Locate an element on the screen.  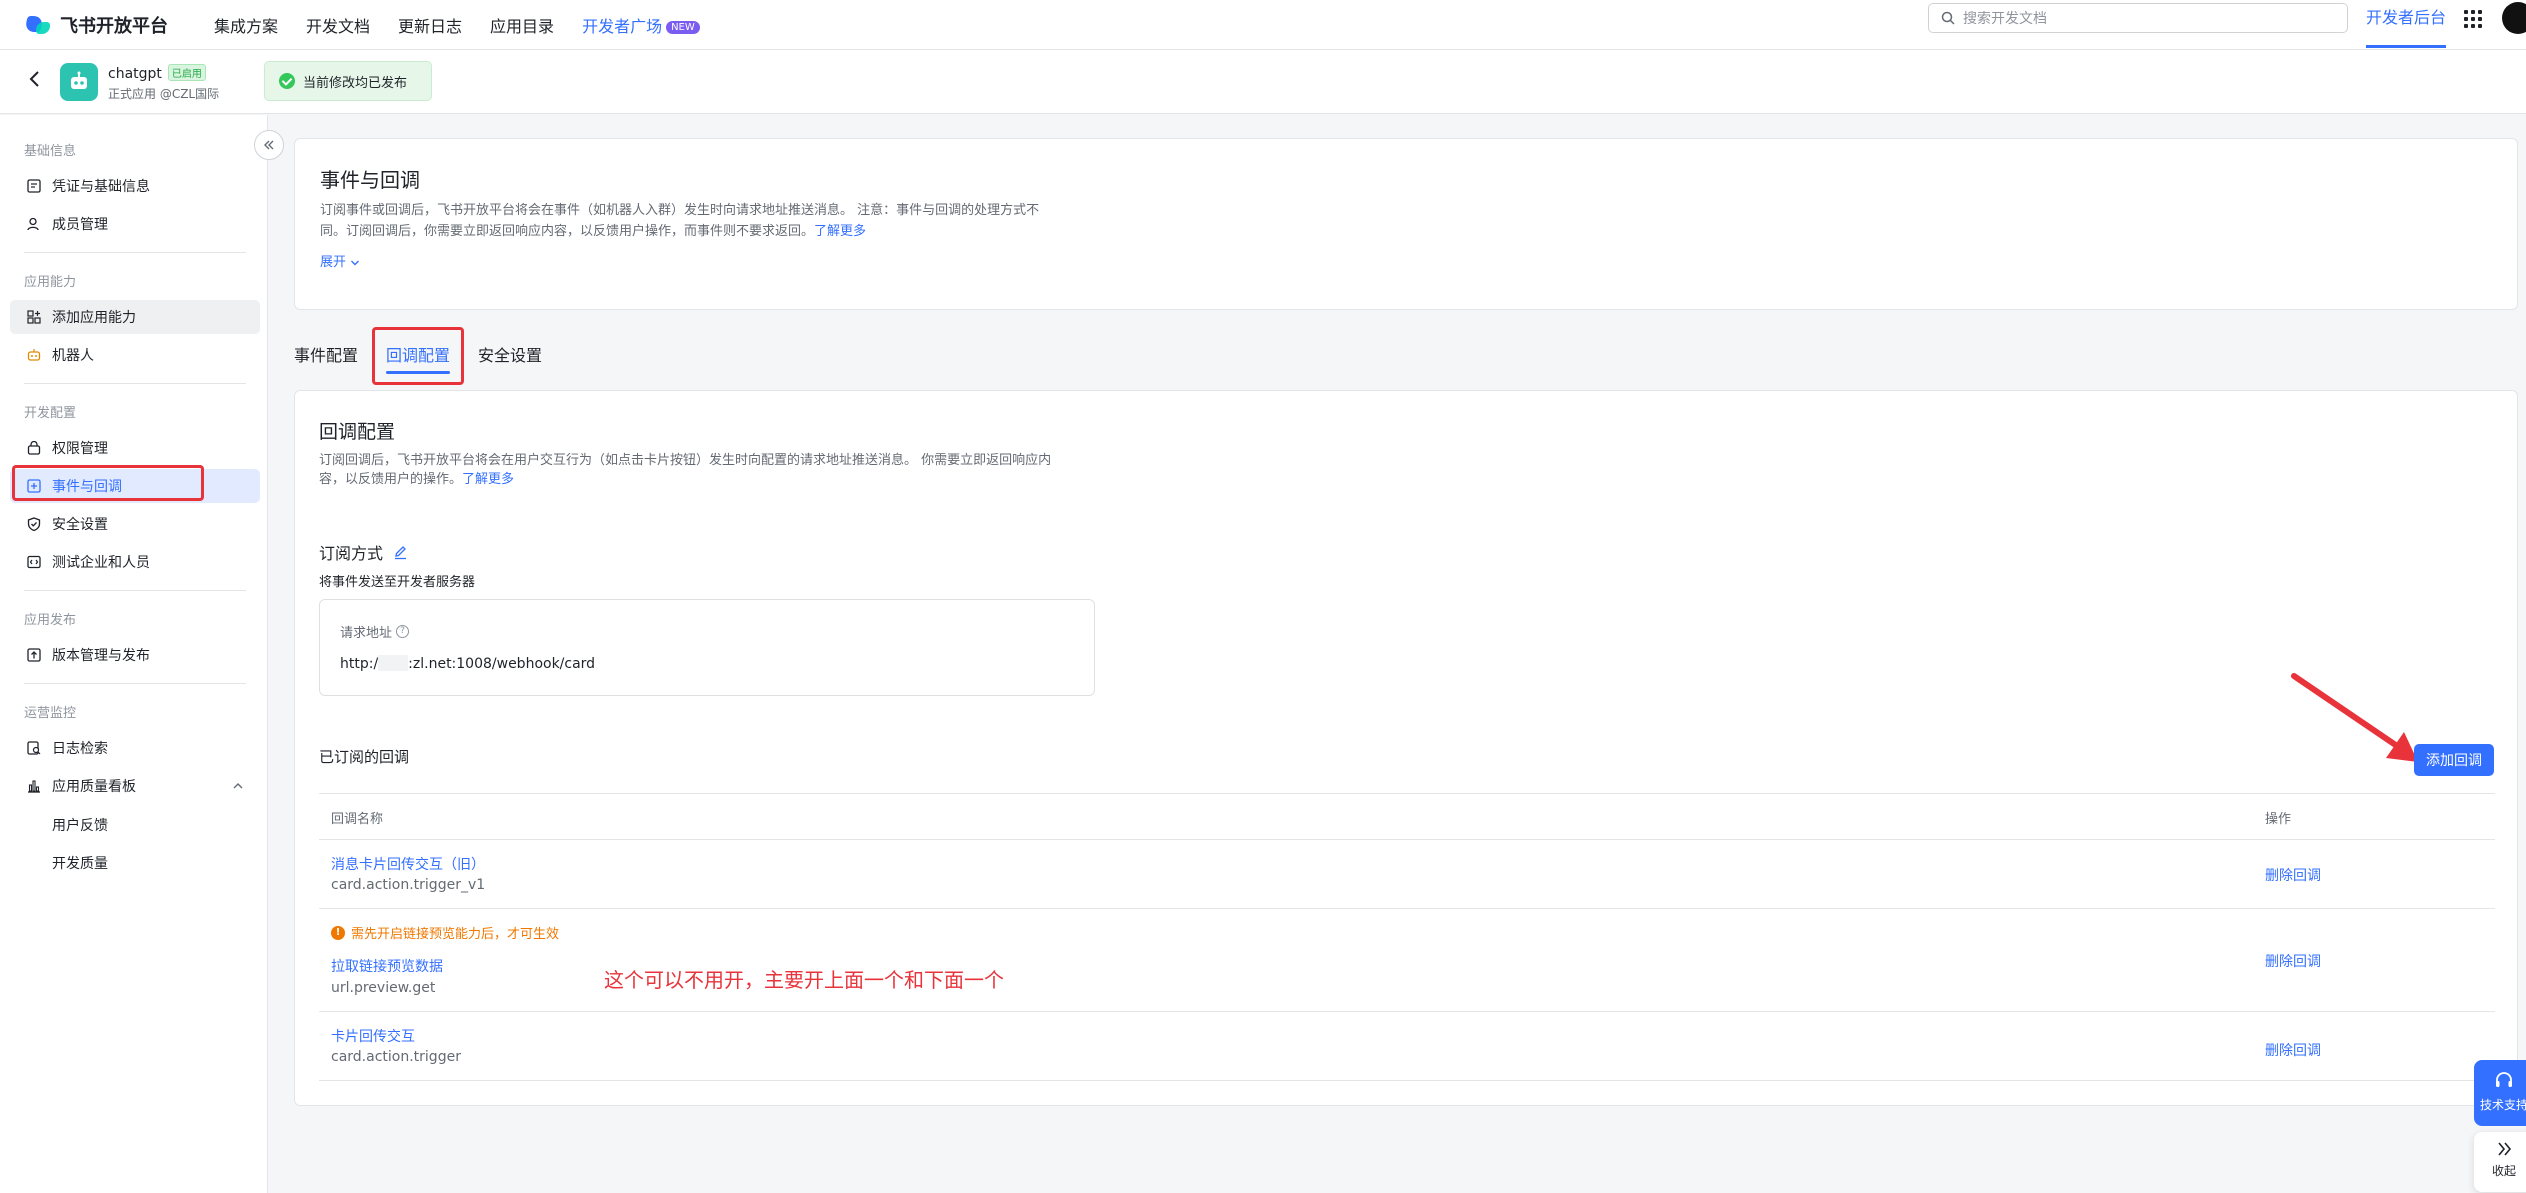
sidebar-subitem-user-feedback: 用户反馈 is located at coordinates (80, 825).